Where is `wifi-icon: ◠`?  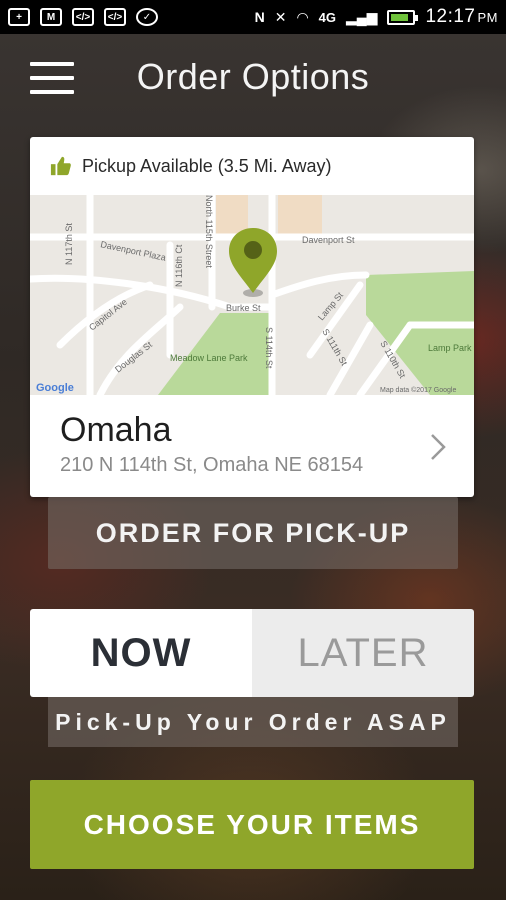
wifi-icon: ◠ is located at coordinates (302, 16).